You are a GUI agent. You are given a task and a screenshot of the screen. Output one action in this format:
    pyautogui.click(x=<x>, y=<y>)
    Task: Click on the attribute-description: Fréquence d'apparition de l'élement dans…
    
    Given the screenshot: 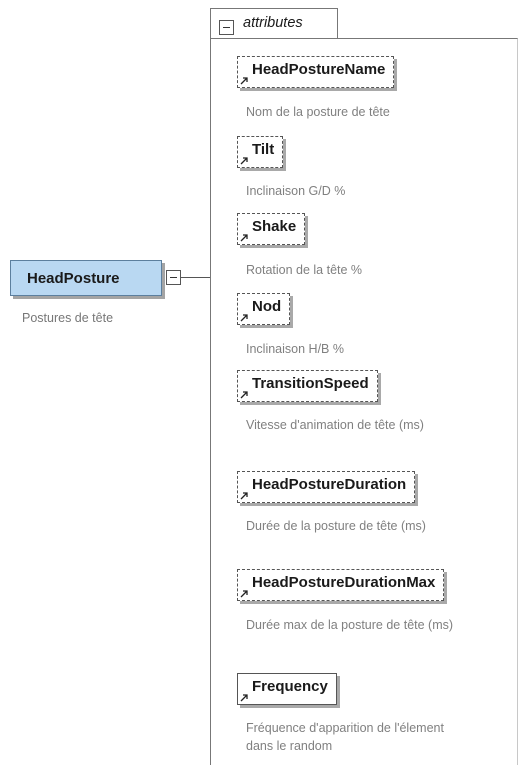 What is the action you would take?
    pyautogui.click(x=345, y=737)
    